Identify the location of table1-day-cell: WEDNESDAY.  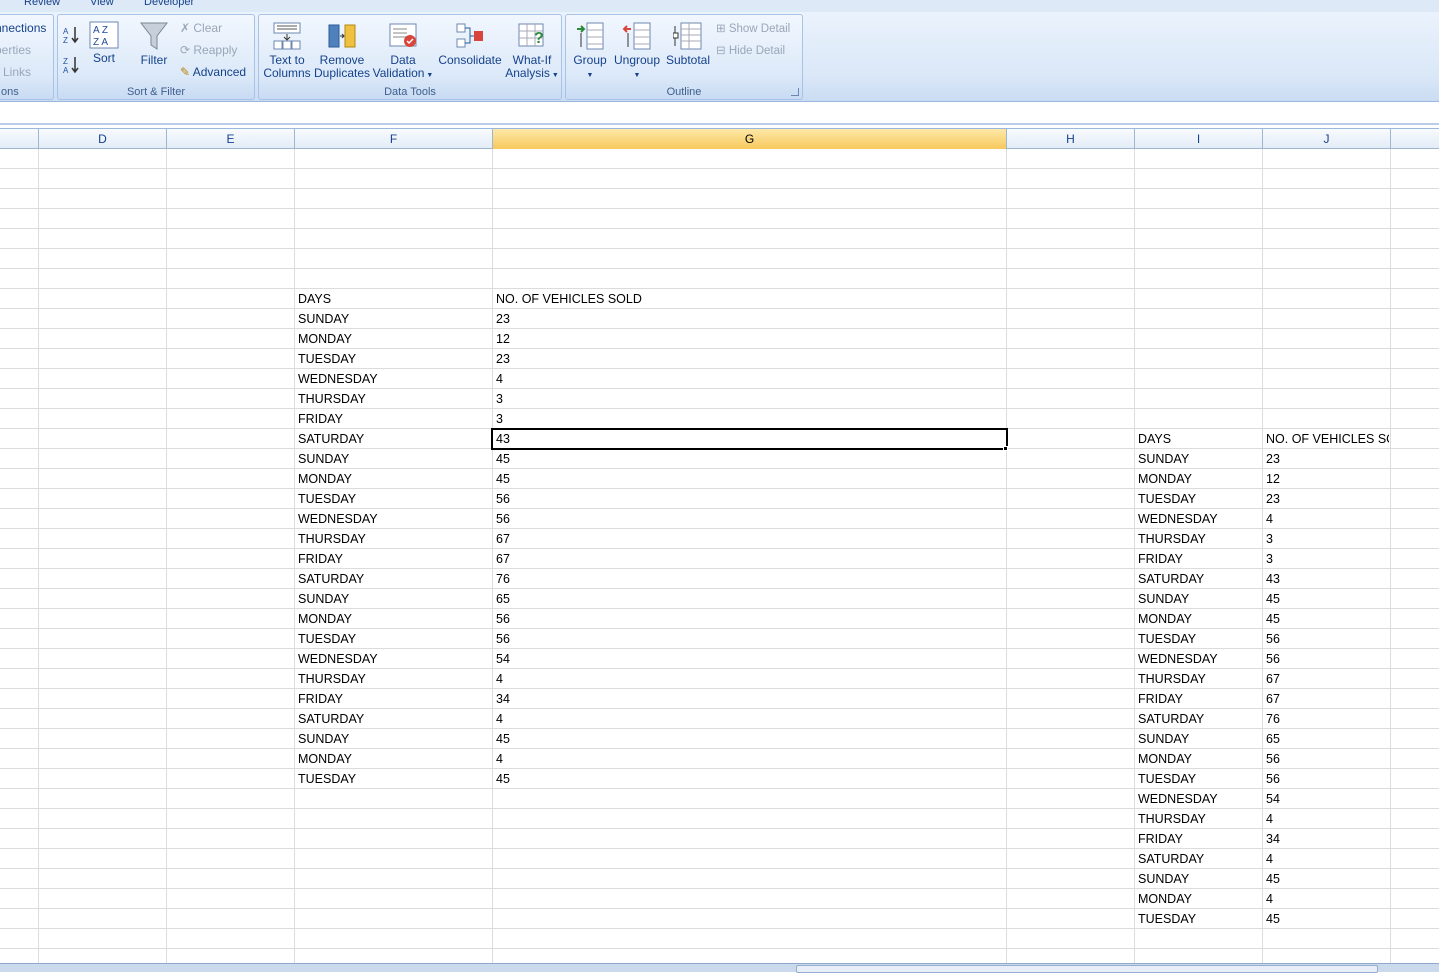
(393, 519).